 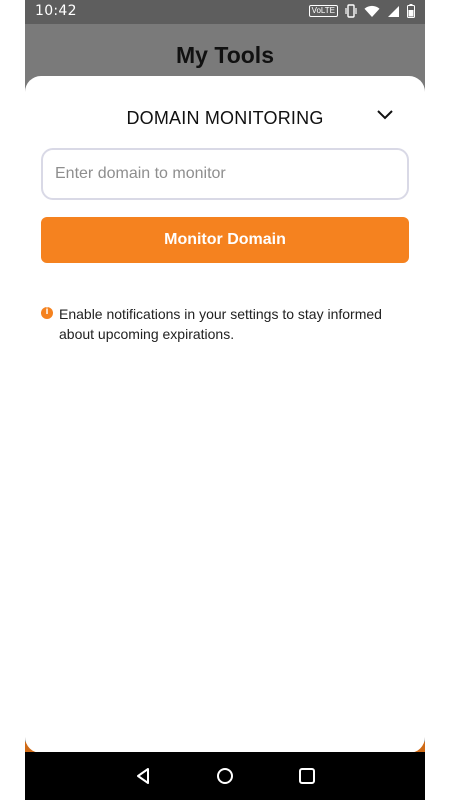 I want to click on wifi-icon, so click(x=372, y=11).